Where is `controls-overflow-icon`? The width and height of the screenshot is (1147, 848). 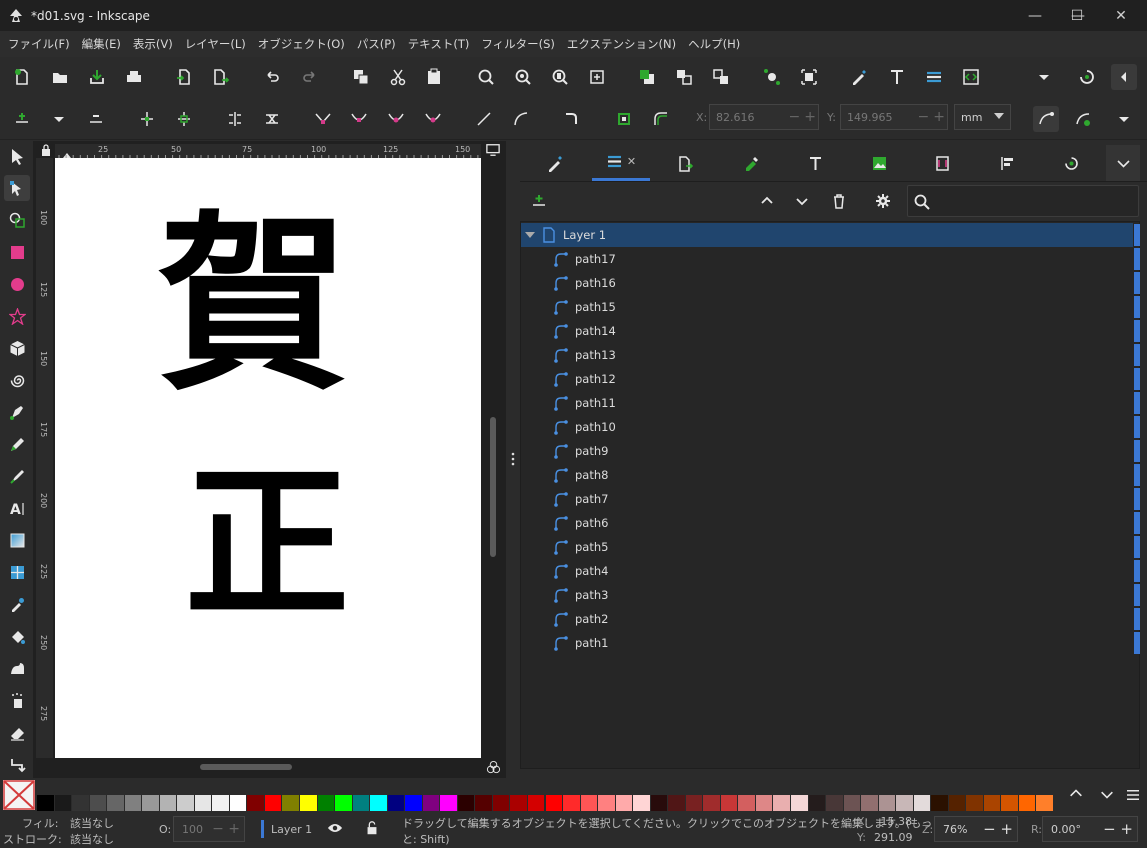
controls-overflow-icon is located at coordinates (1124, 119).